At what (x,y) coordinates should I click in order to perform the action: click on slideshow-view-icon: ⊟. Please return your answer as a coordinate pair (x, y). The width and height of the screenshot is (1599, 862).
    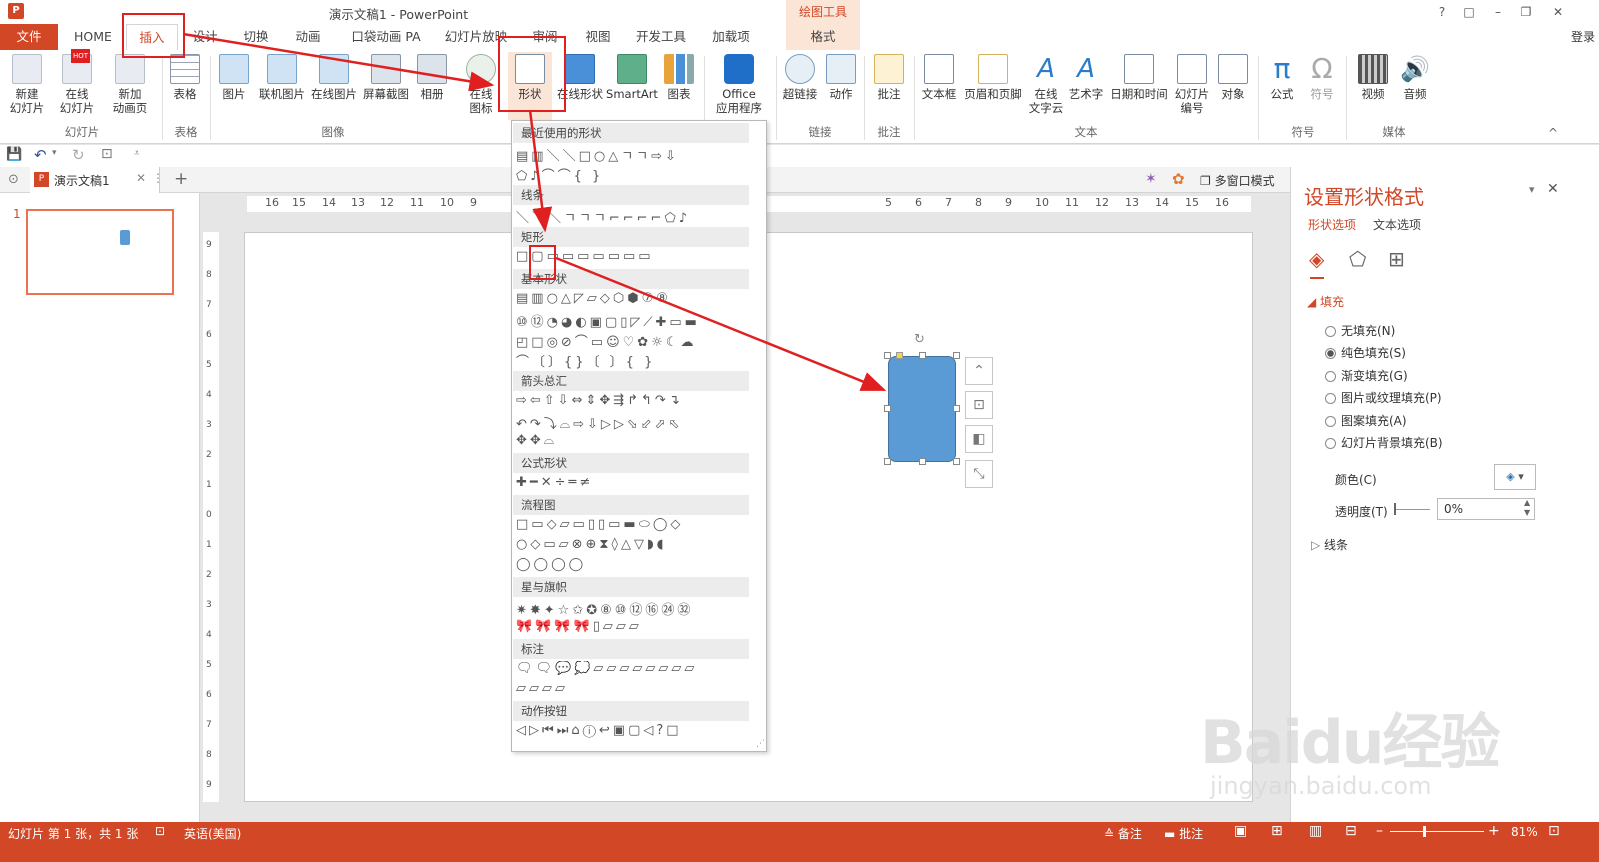
    Looking at the image, I should click on (1351, 831).